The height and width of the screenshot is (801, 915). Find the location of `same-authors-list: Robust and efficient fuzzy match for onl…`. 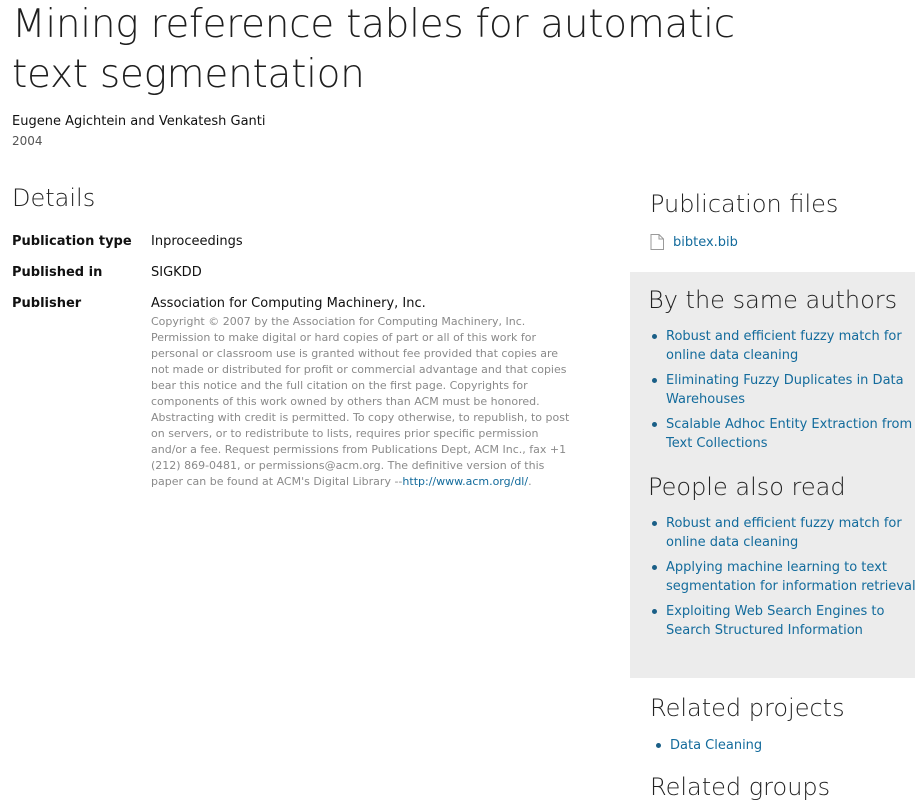

same-authors-list: Robust and efficient fuzzy match for onl… is located at coordinates (781, 393).